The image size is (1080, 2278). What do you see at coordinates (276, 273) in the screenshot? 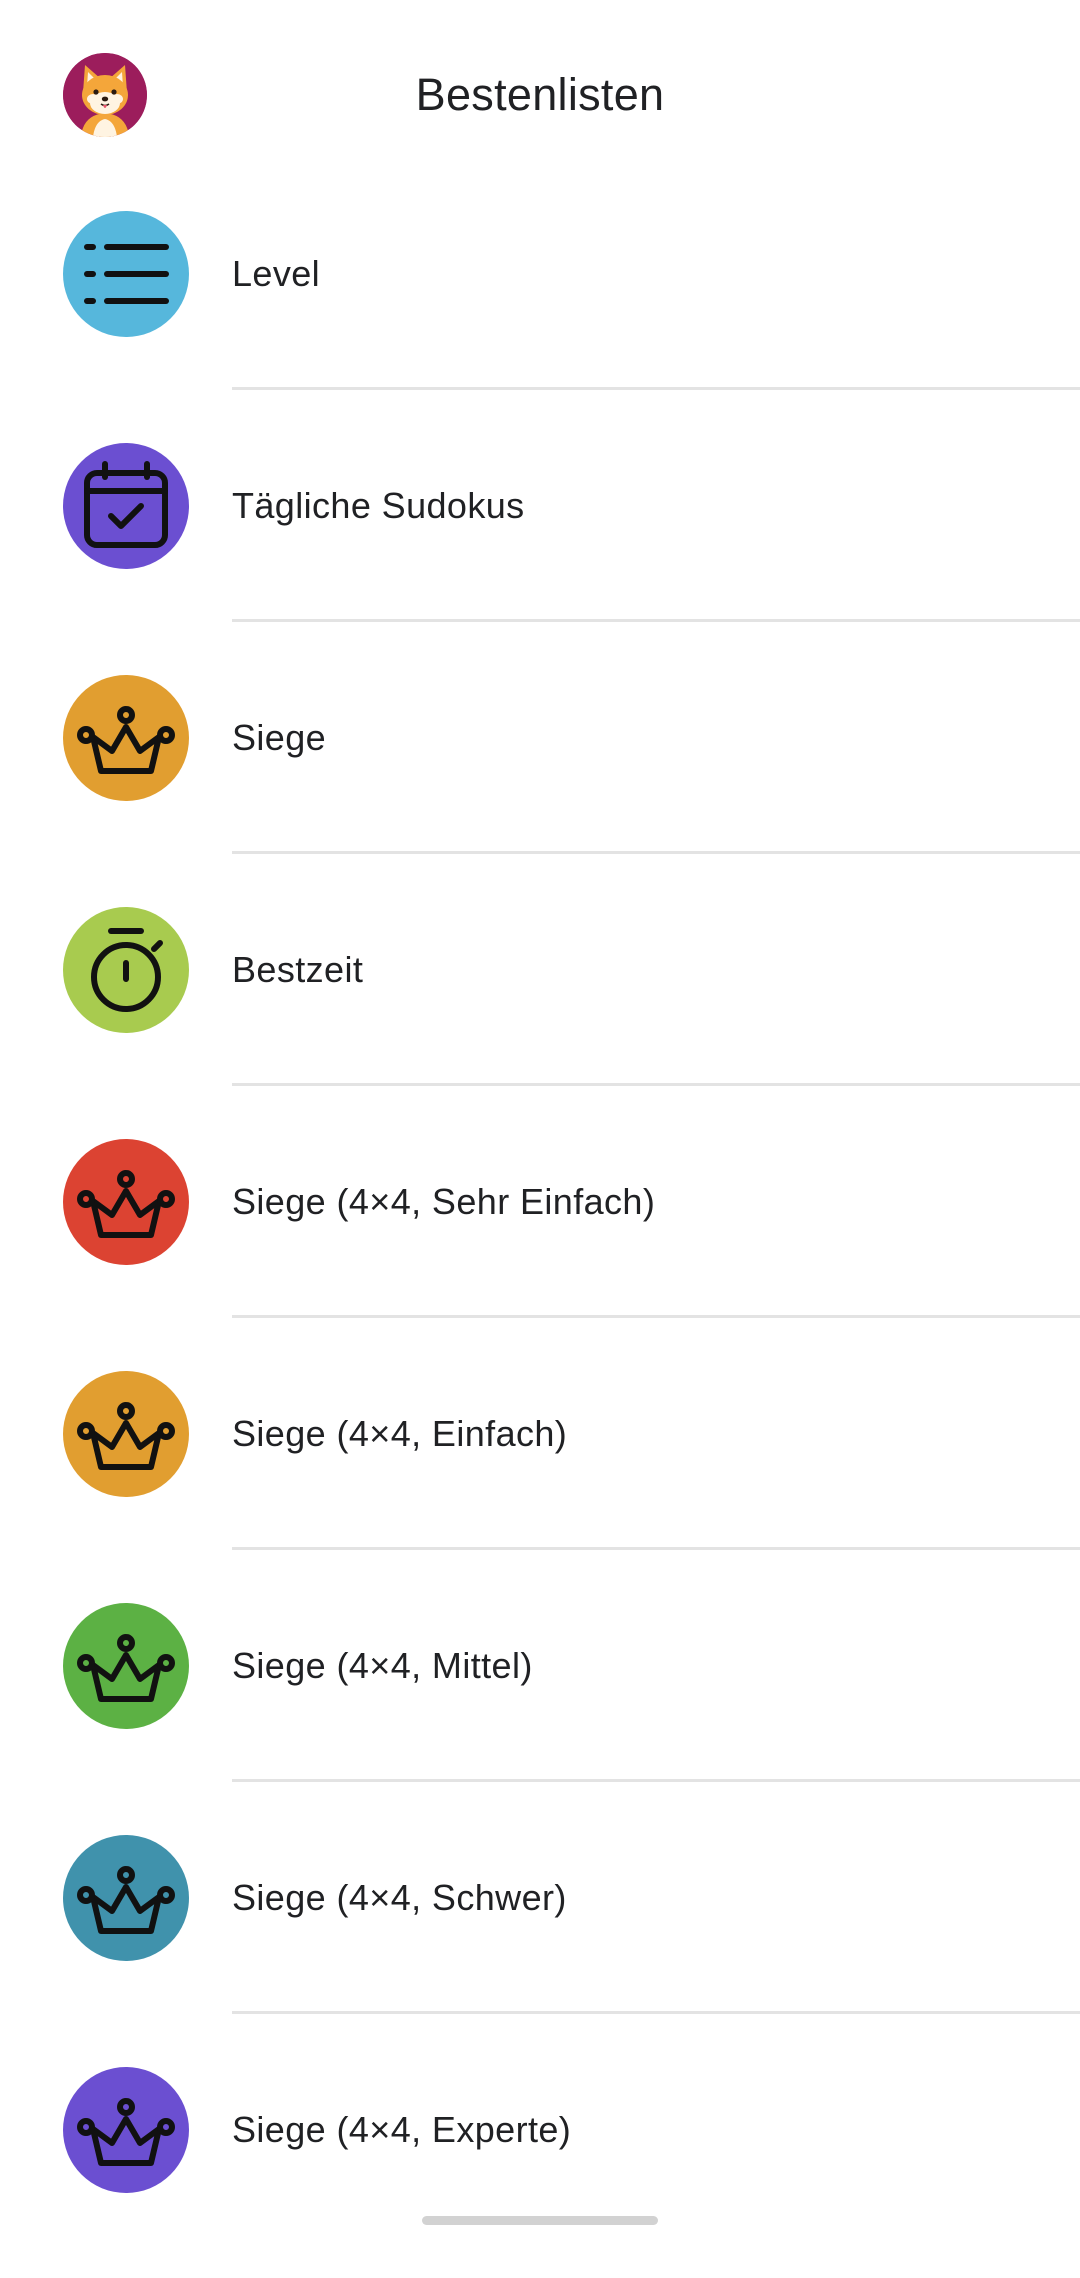
I see `leaderboard-label: Level` at bounding box center [276, 273].